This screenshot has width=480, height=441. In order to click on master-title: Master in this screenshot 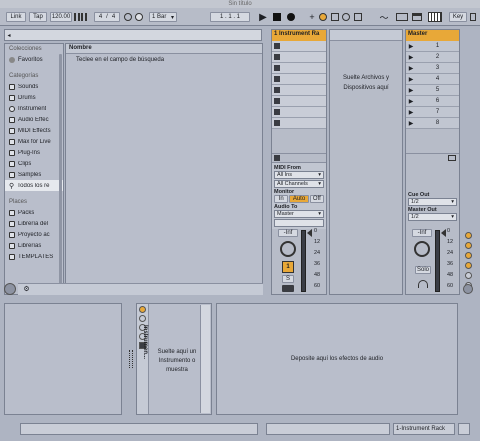, I will do `click(432, 35)`.